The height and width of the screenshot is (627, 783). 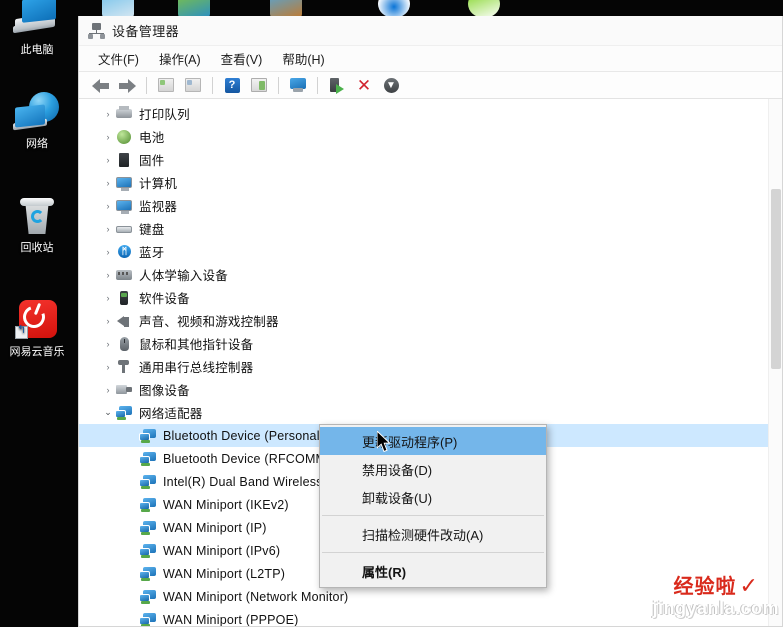 What do you see at coordinates (224, 573) in the screenshot?
I see `tree-item-label: WAN Miniport (L2TP)` at bounding box center [224, 573].